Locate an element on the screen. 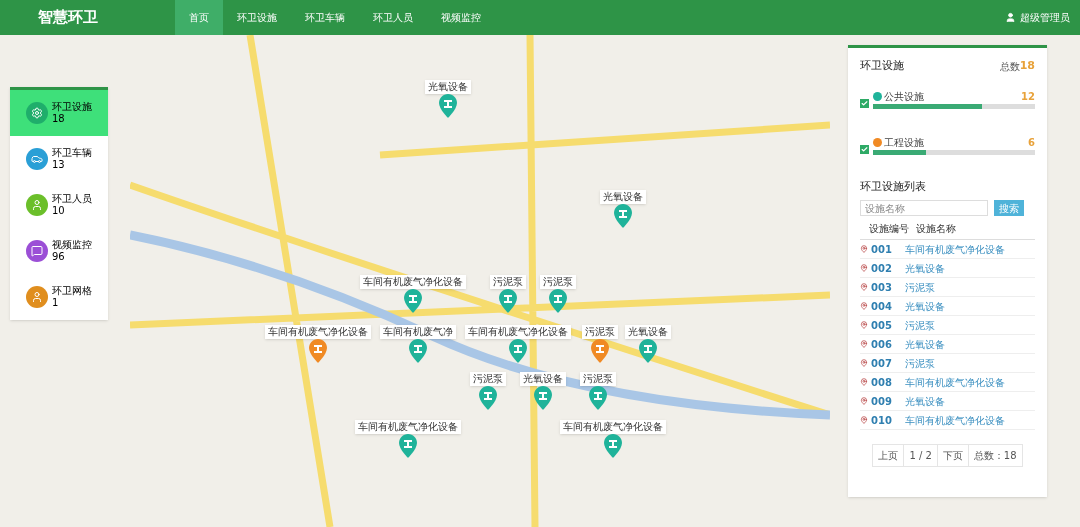  category-count: 96 is located at coordinates (59, 257).